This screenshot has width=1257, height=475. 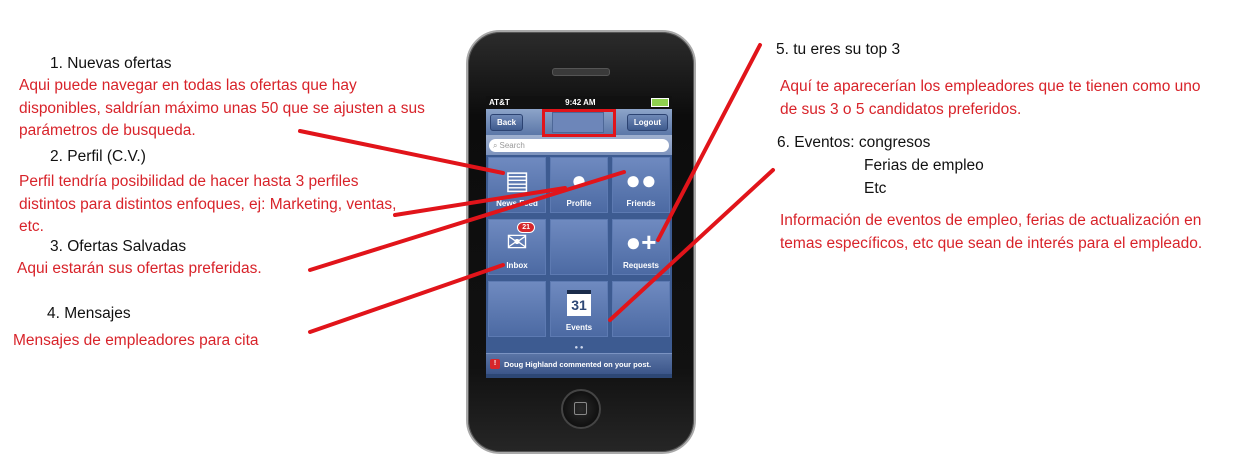 What do you see at coordinates (507, 122) in the screenshot?
I see `back-button: Back` at bounding box center [507, 122].